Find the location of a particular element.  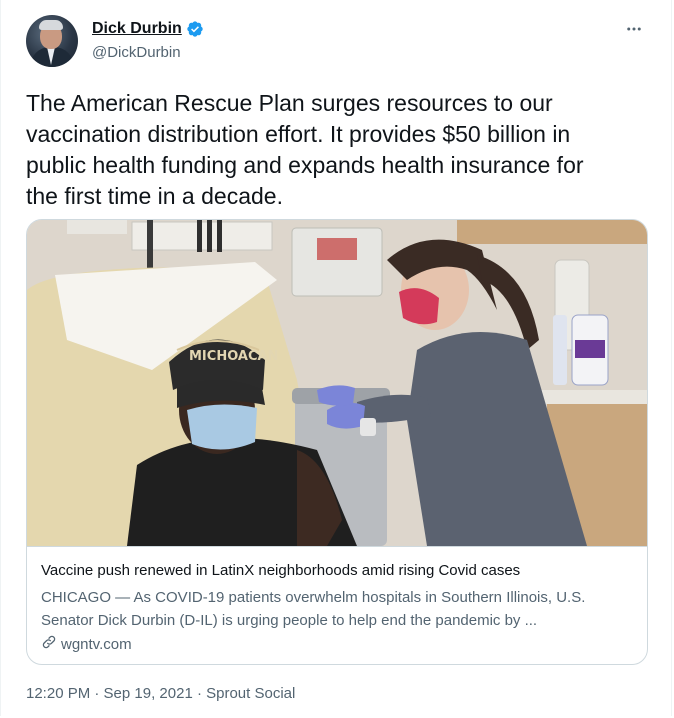

author-name-row: Dick Durbin is located at coordinates (148, 29).